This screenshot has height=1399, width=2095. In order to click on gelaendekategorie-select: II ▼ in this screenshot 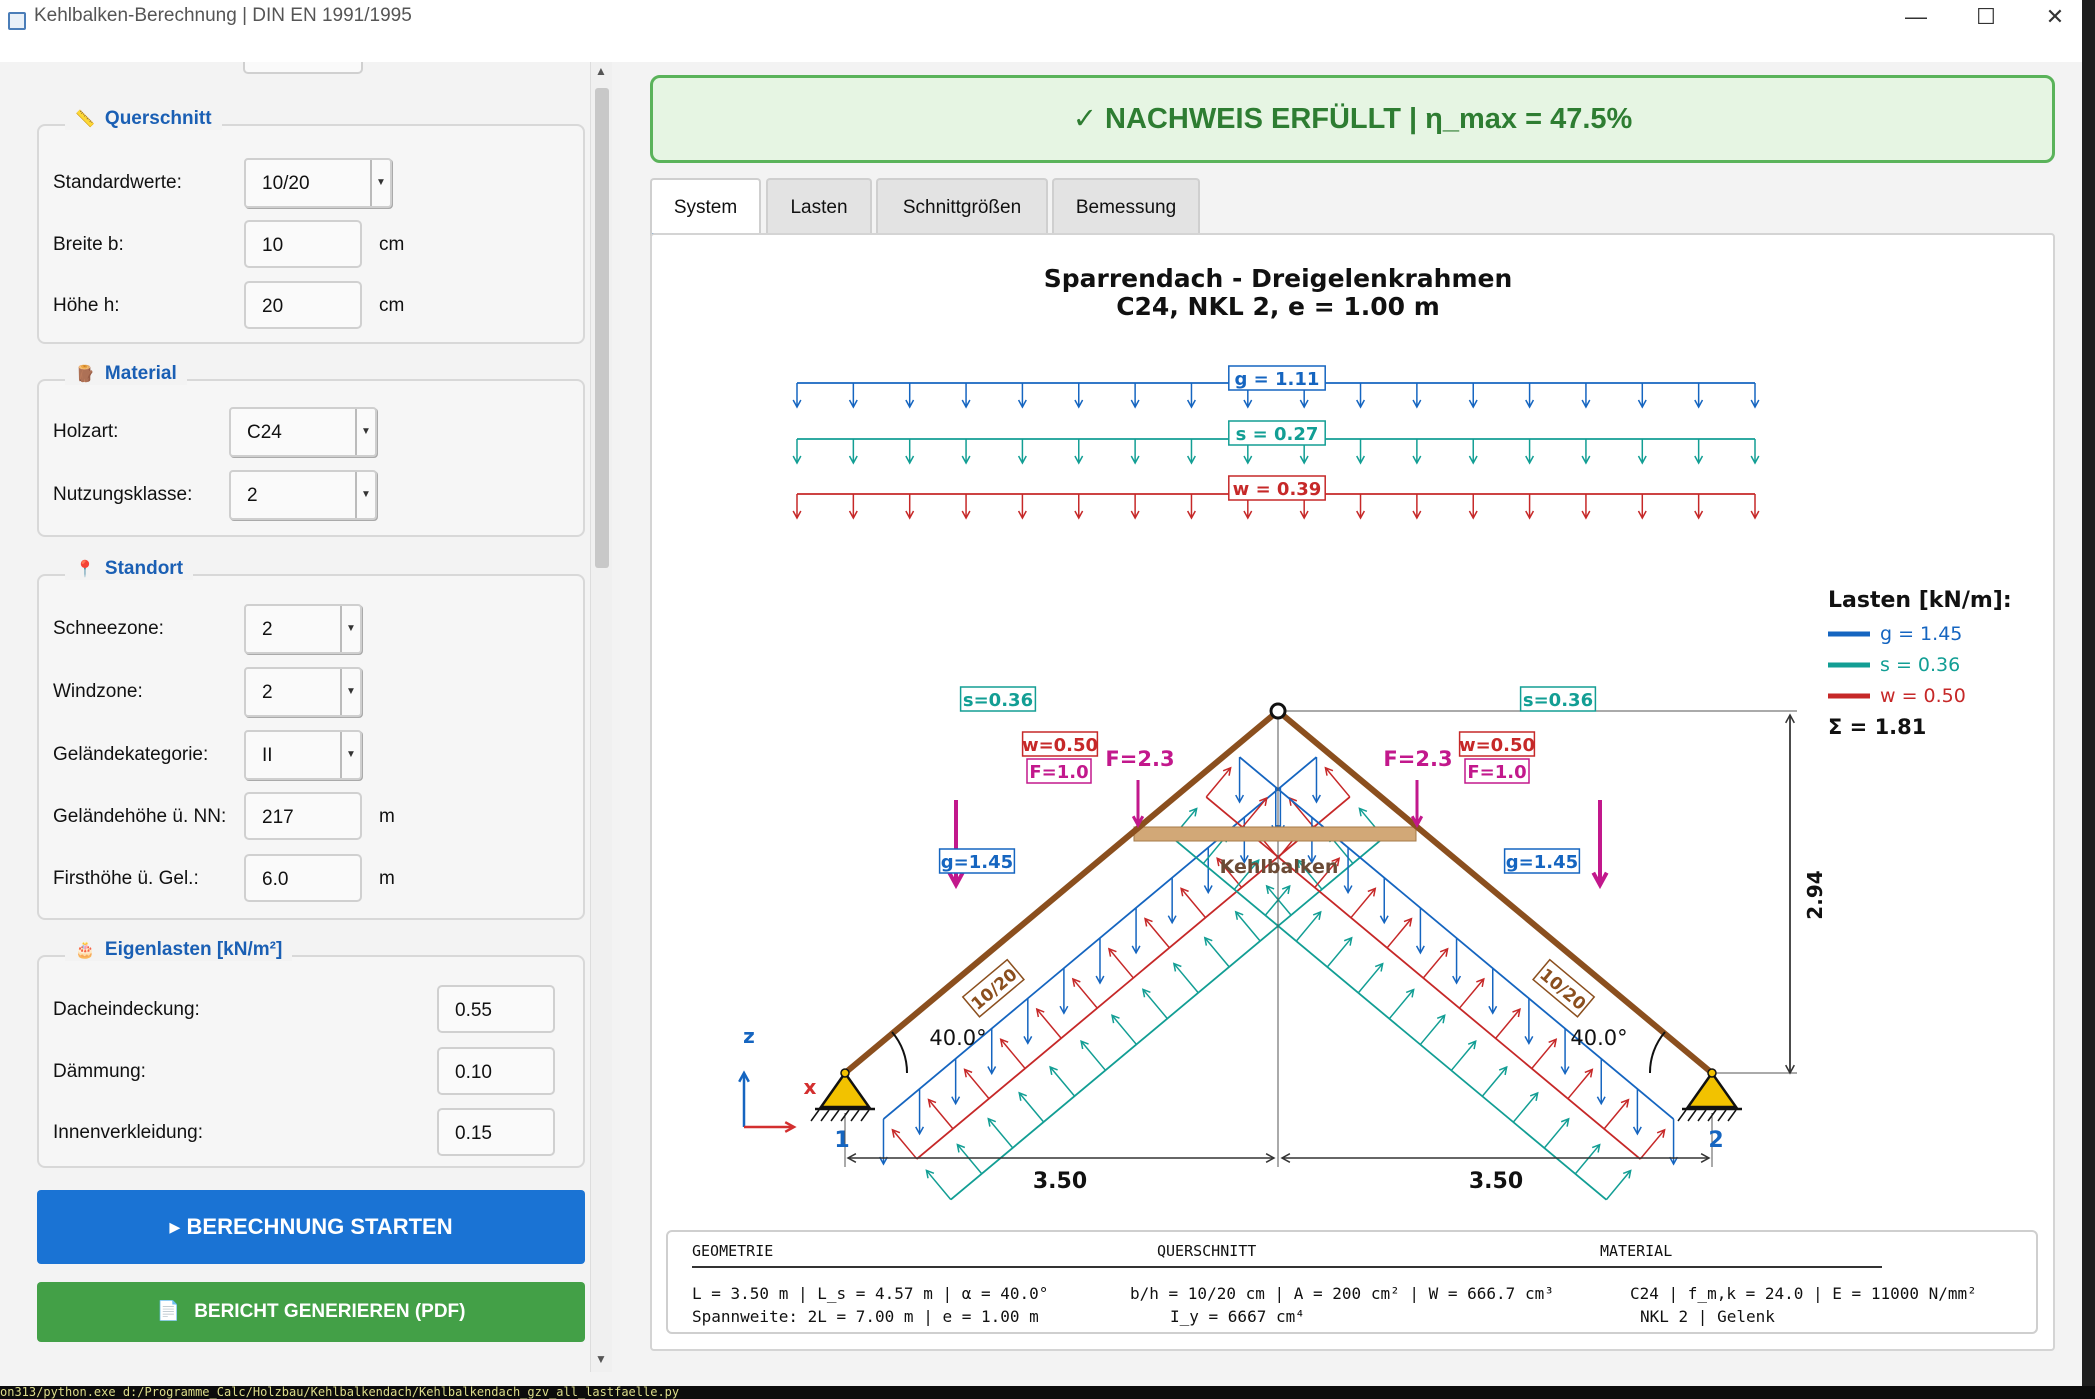, I will do `click(303, 755)`.